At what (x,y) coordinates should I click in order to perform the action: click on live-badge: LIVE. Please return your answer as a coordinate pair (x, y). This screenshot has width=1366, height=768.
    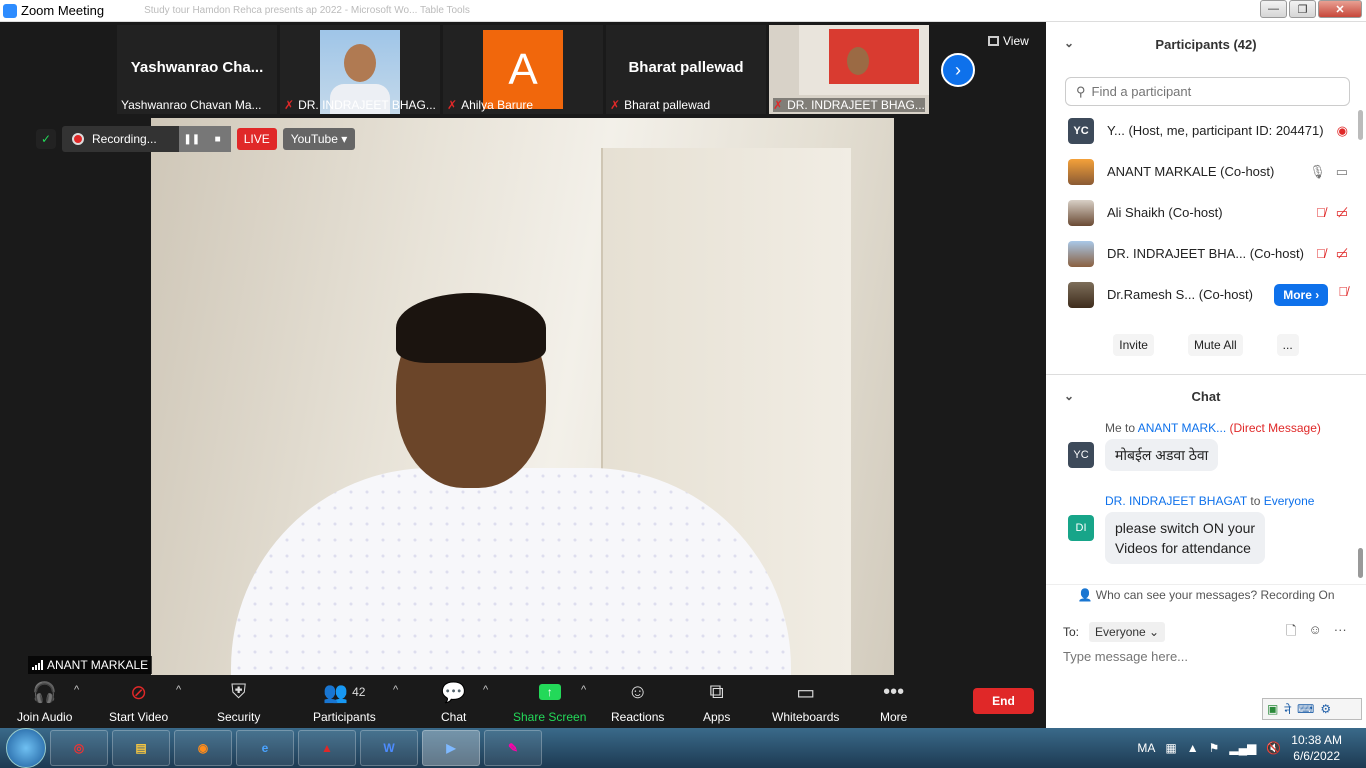
    Looking at the image, I should click on (256, 139).